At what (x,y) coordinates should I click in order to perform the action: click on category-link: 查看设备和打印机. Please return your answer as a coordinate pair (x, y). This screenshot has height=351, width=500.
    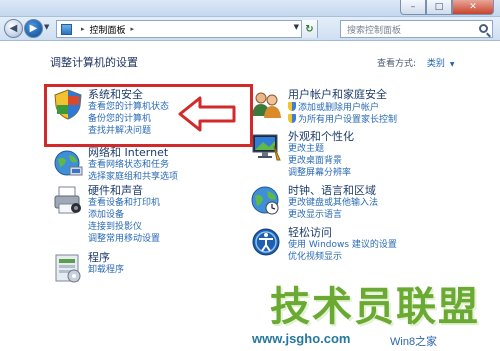
    Looking at the image, I should click on (124, 204).